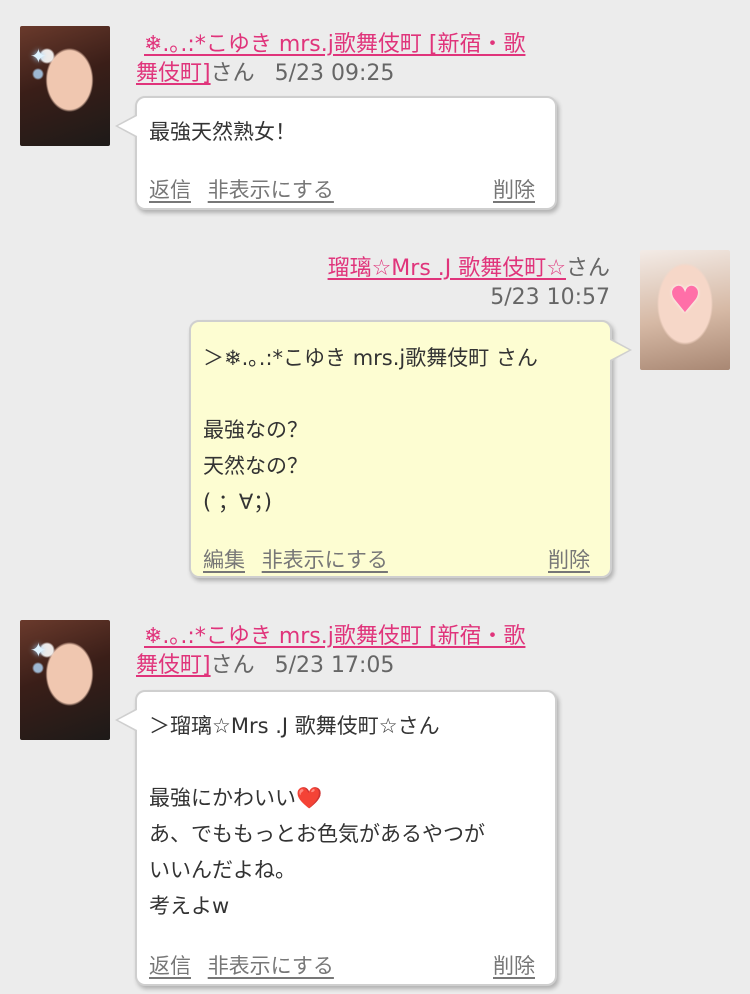 The height and width of the screenshot is (994, 750). I want to click on timestamp: 5/23 10:57, so click(550, 297).